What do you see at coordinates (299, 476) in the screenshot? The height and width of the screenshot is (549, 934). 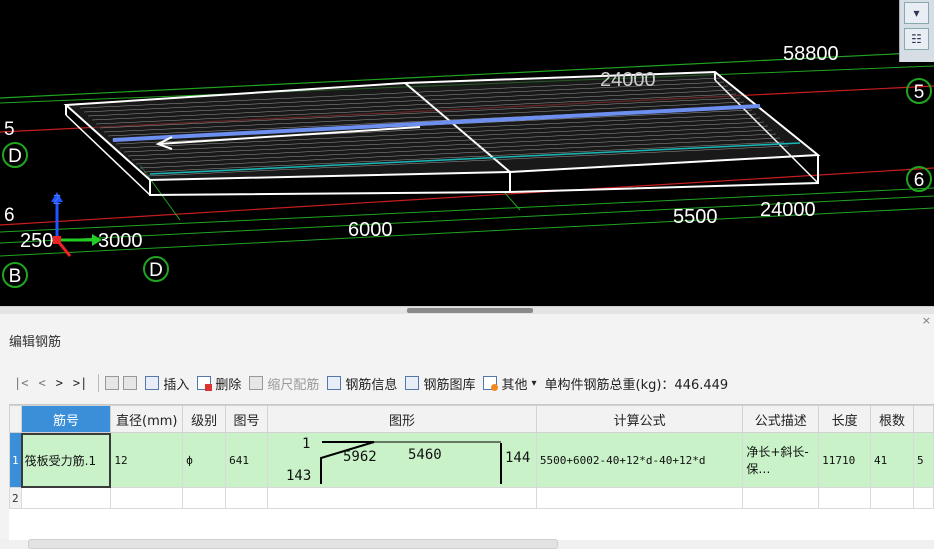 I see `shape-label-hook: 143` at bounding box center [299, 476].